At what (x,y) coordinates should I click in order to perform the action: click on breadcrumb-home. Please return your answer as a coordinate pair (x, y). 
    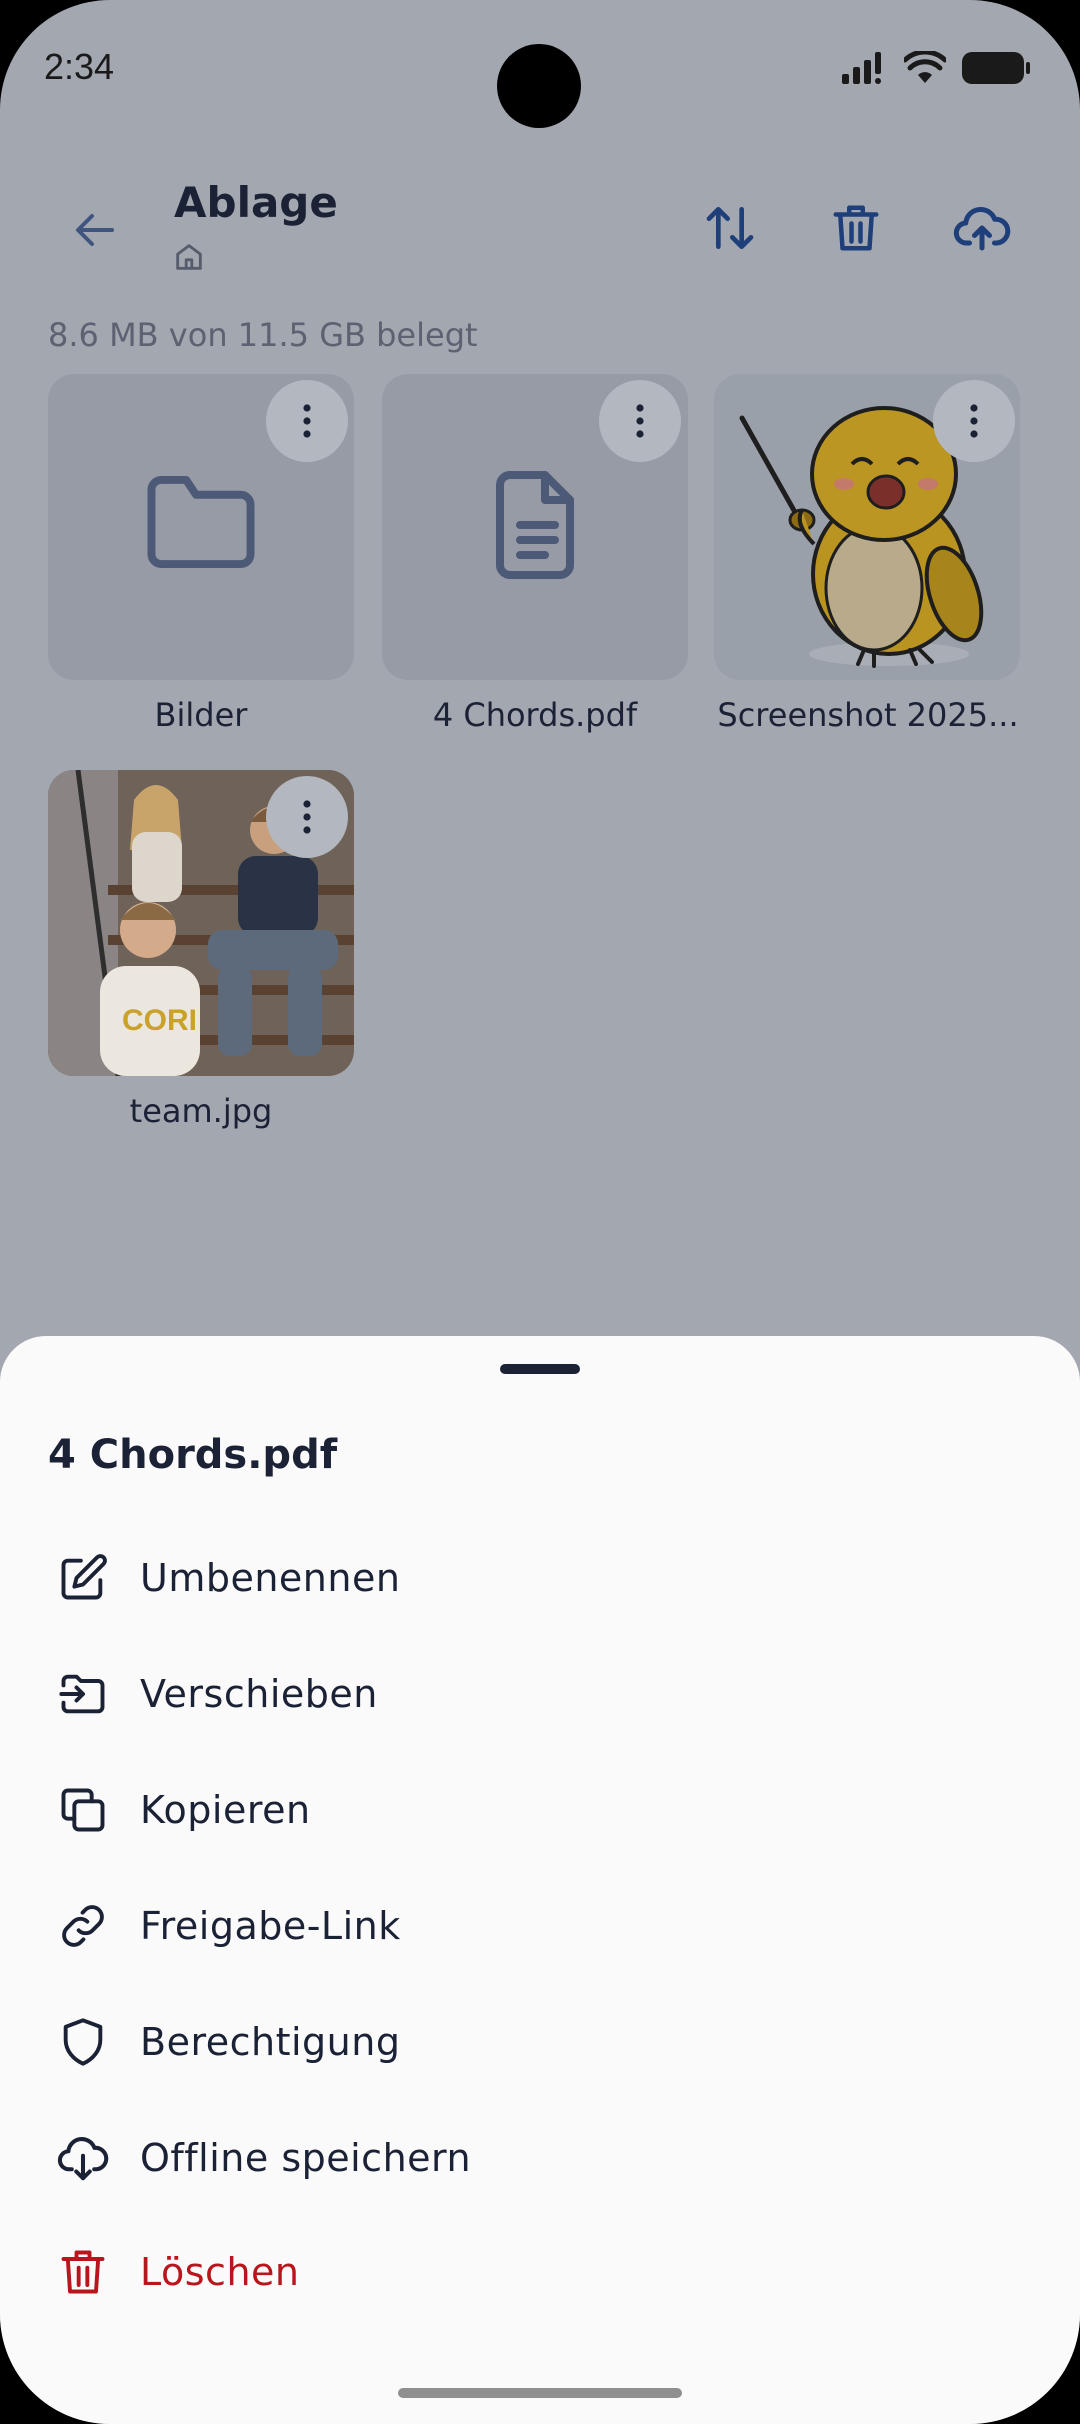
    Looking at the image, I should click on (189, 259).